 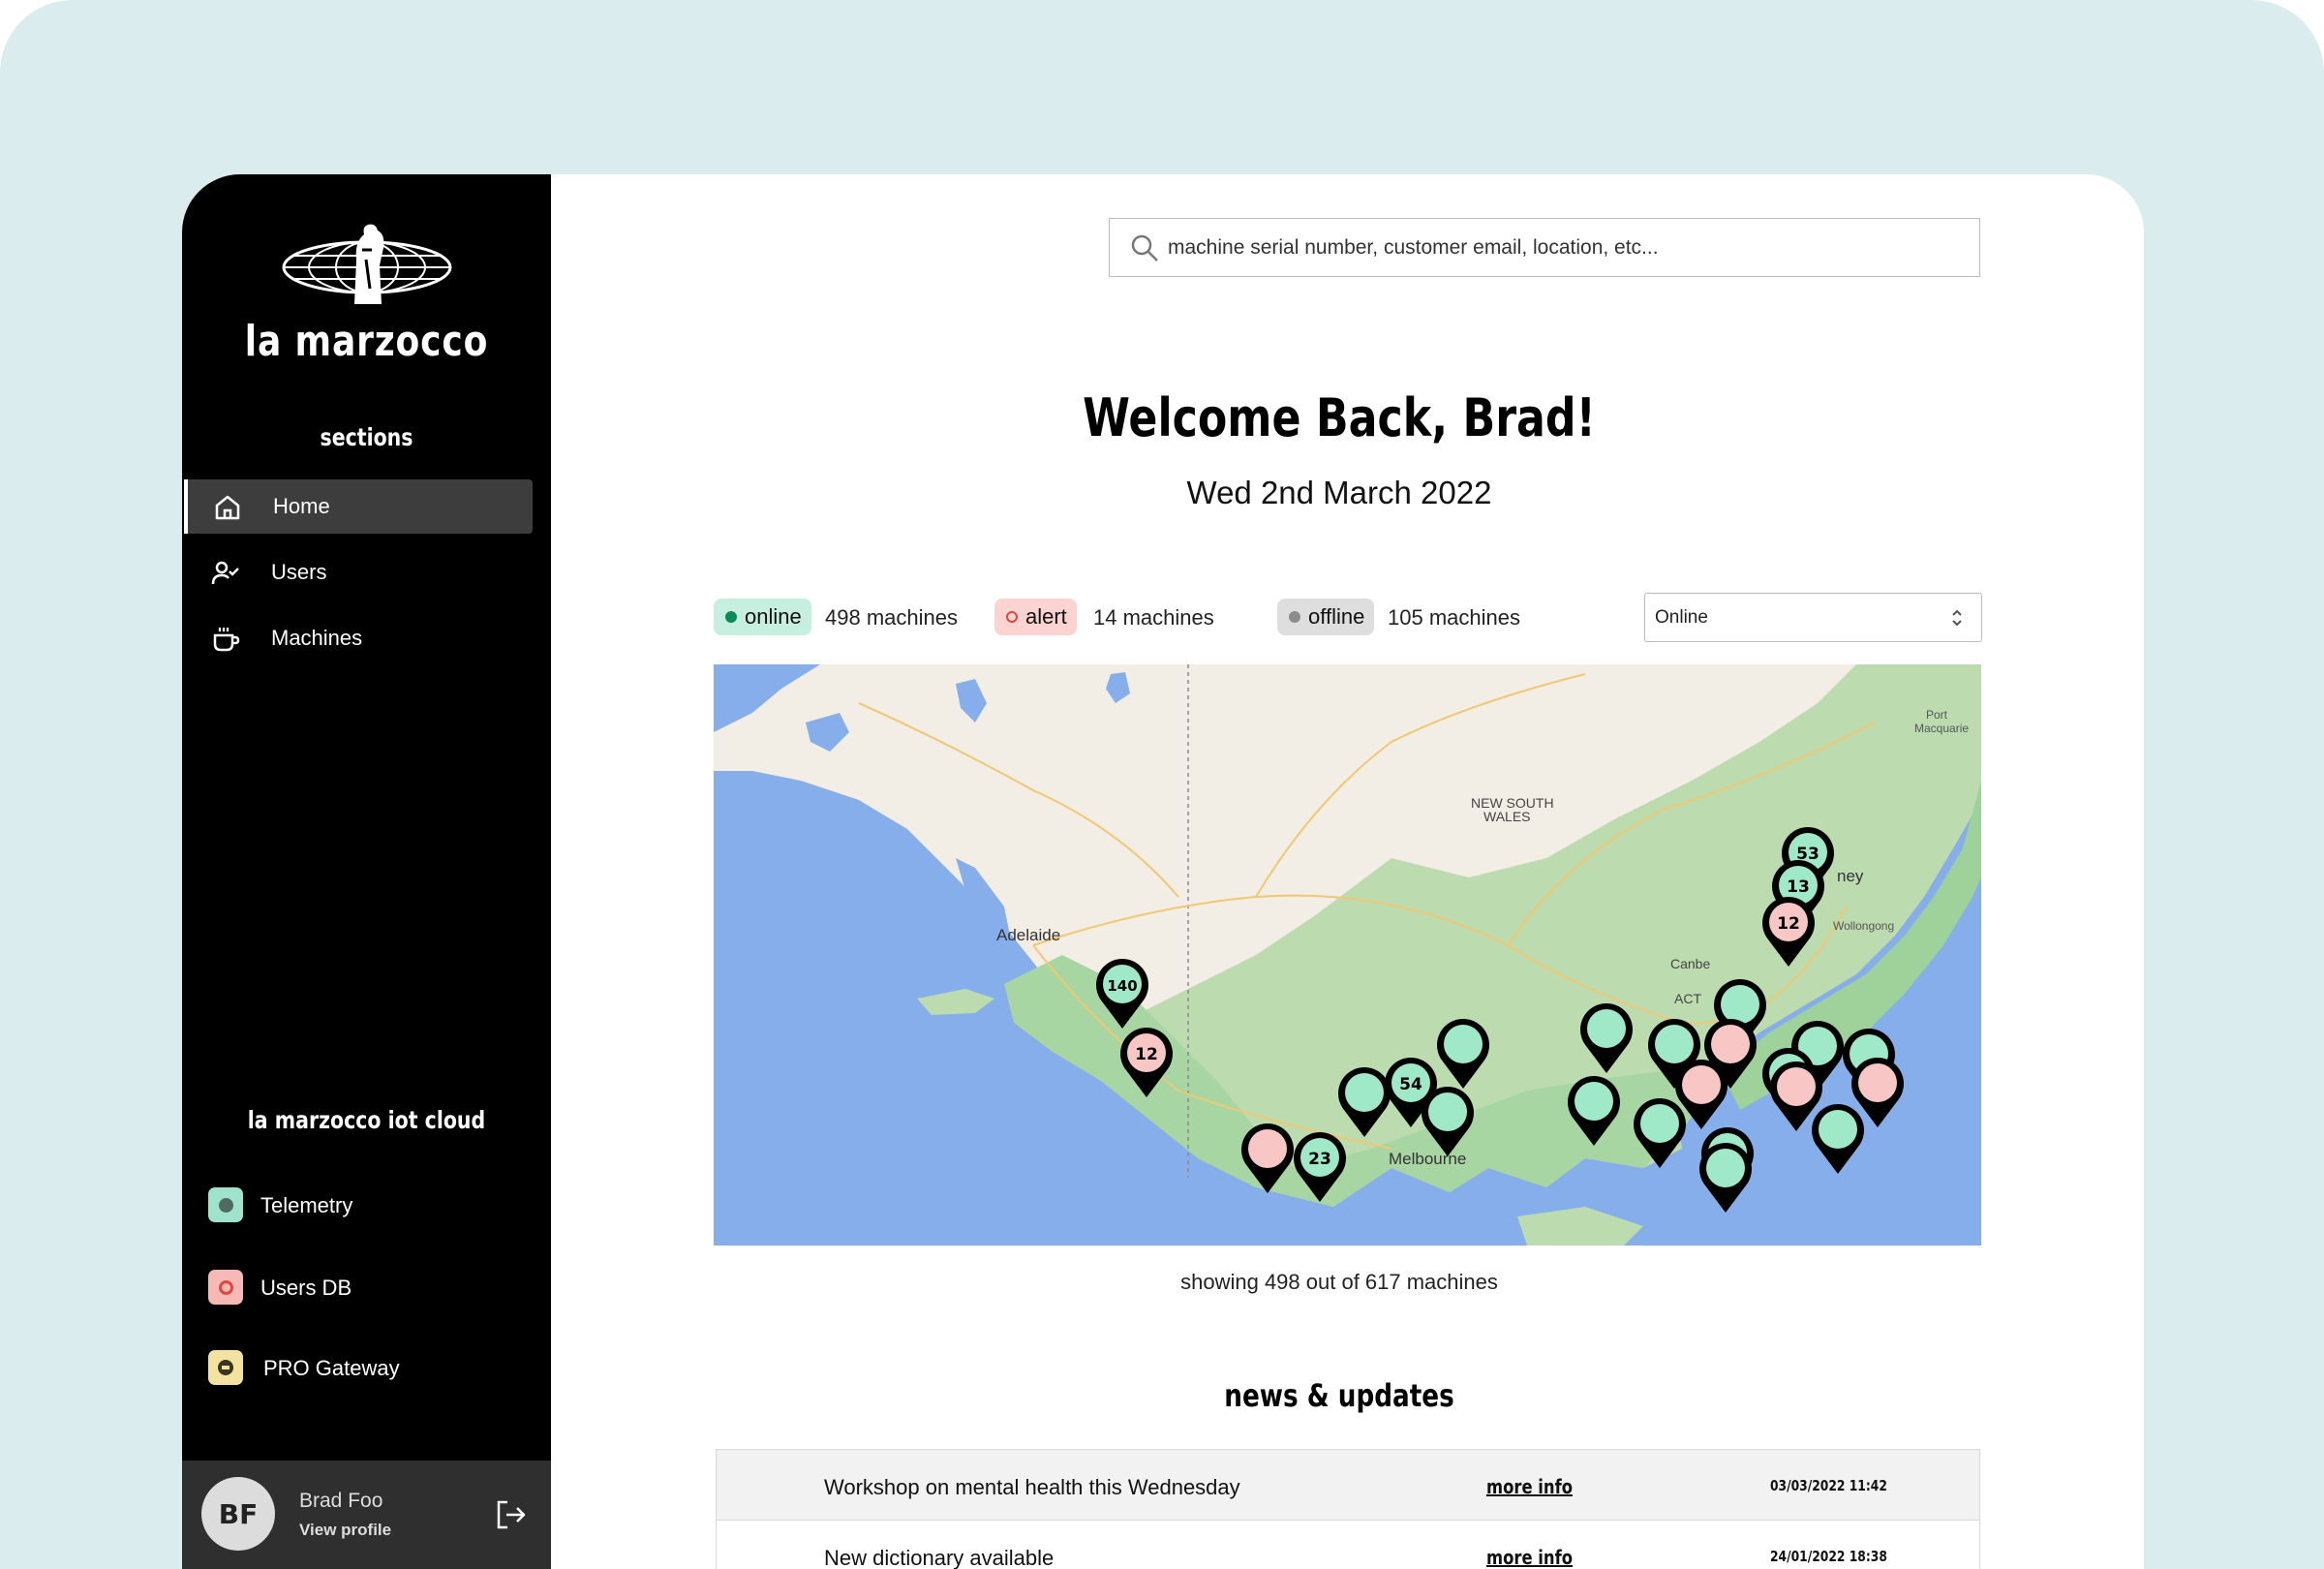 I want to click on cloud-item-label: Users DB, so click(x=306, y=1288).